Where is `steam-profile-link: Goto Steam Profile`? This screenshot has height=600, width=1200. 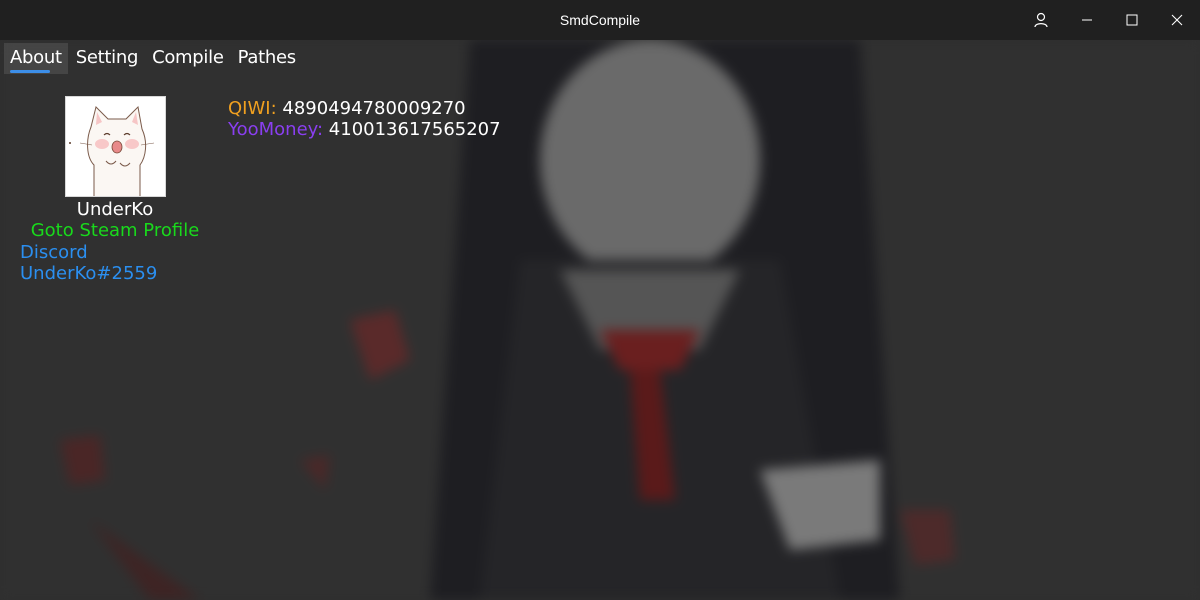
steam-profile-link: Goto Steam Profile is located at coordinates (115, 230).